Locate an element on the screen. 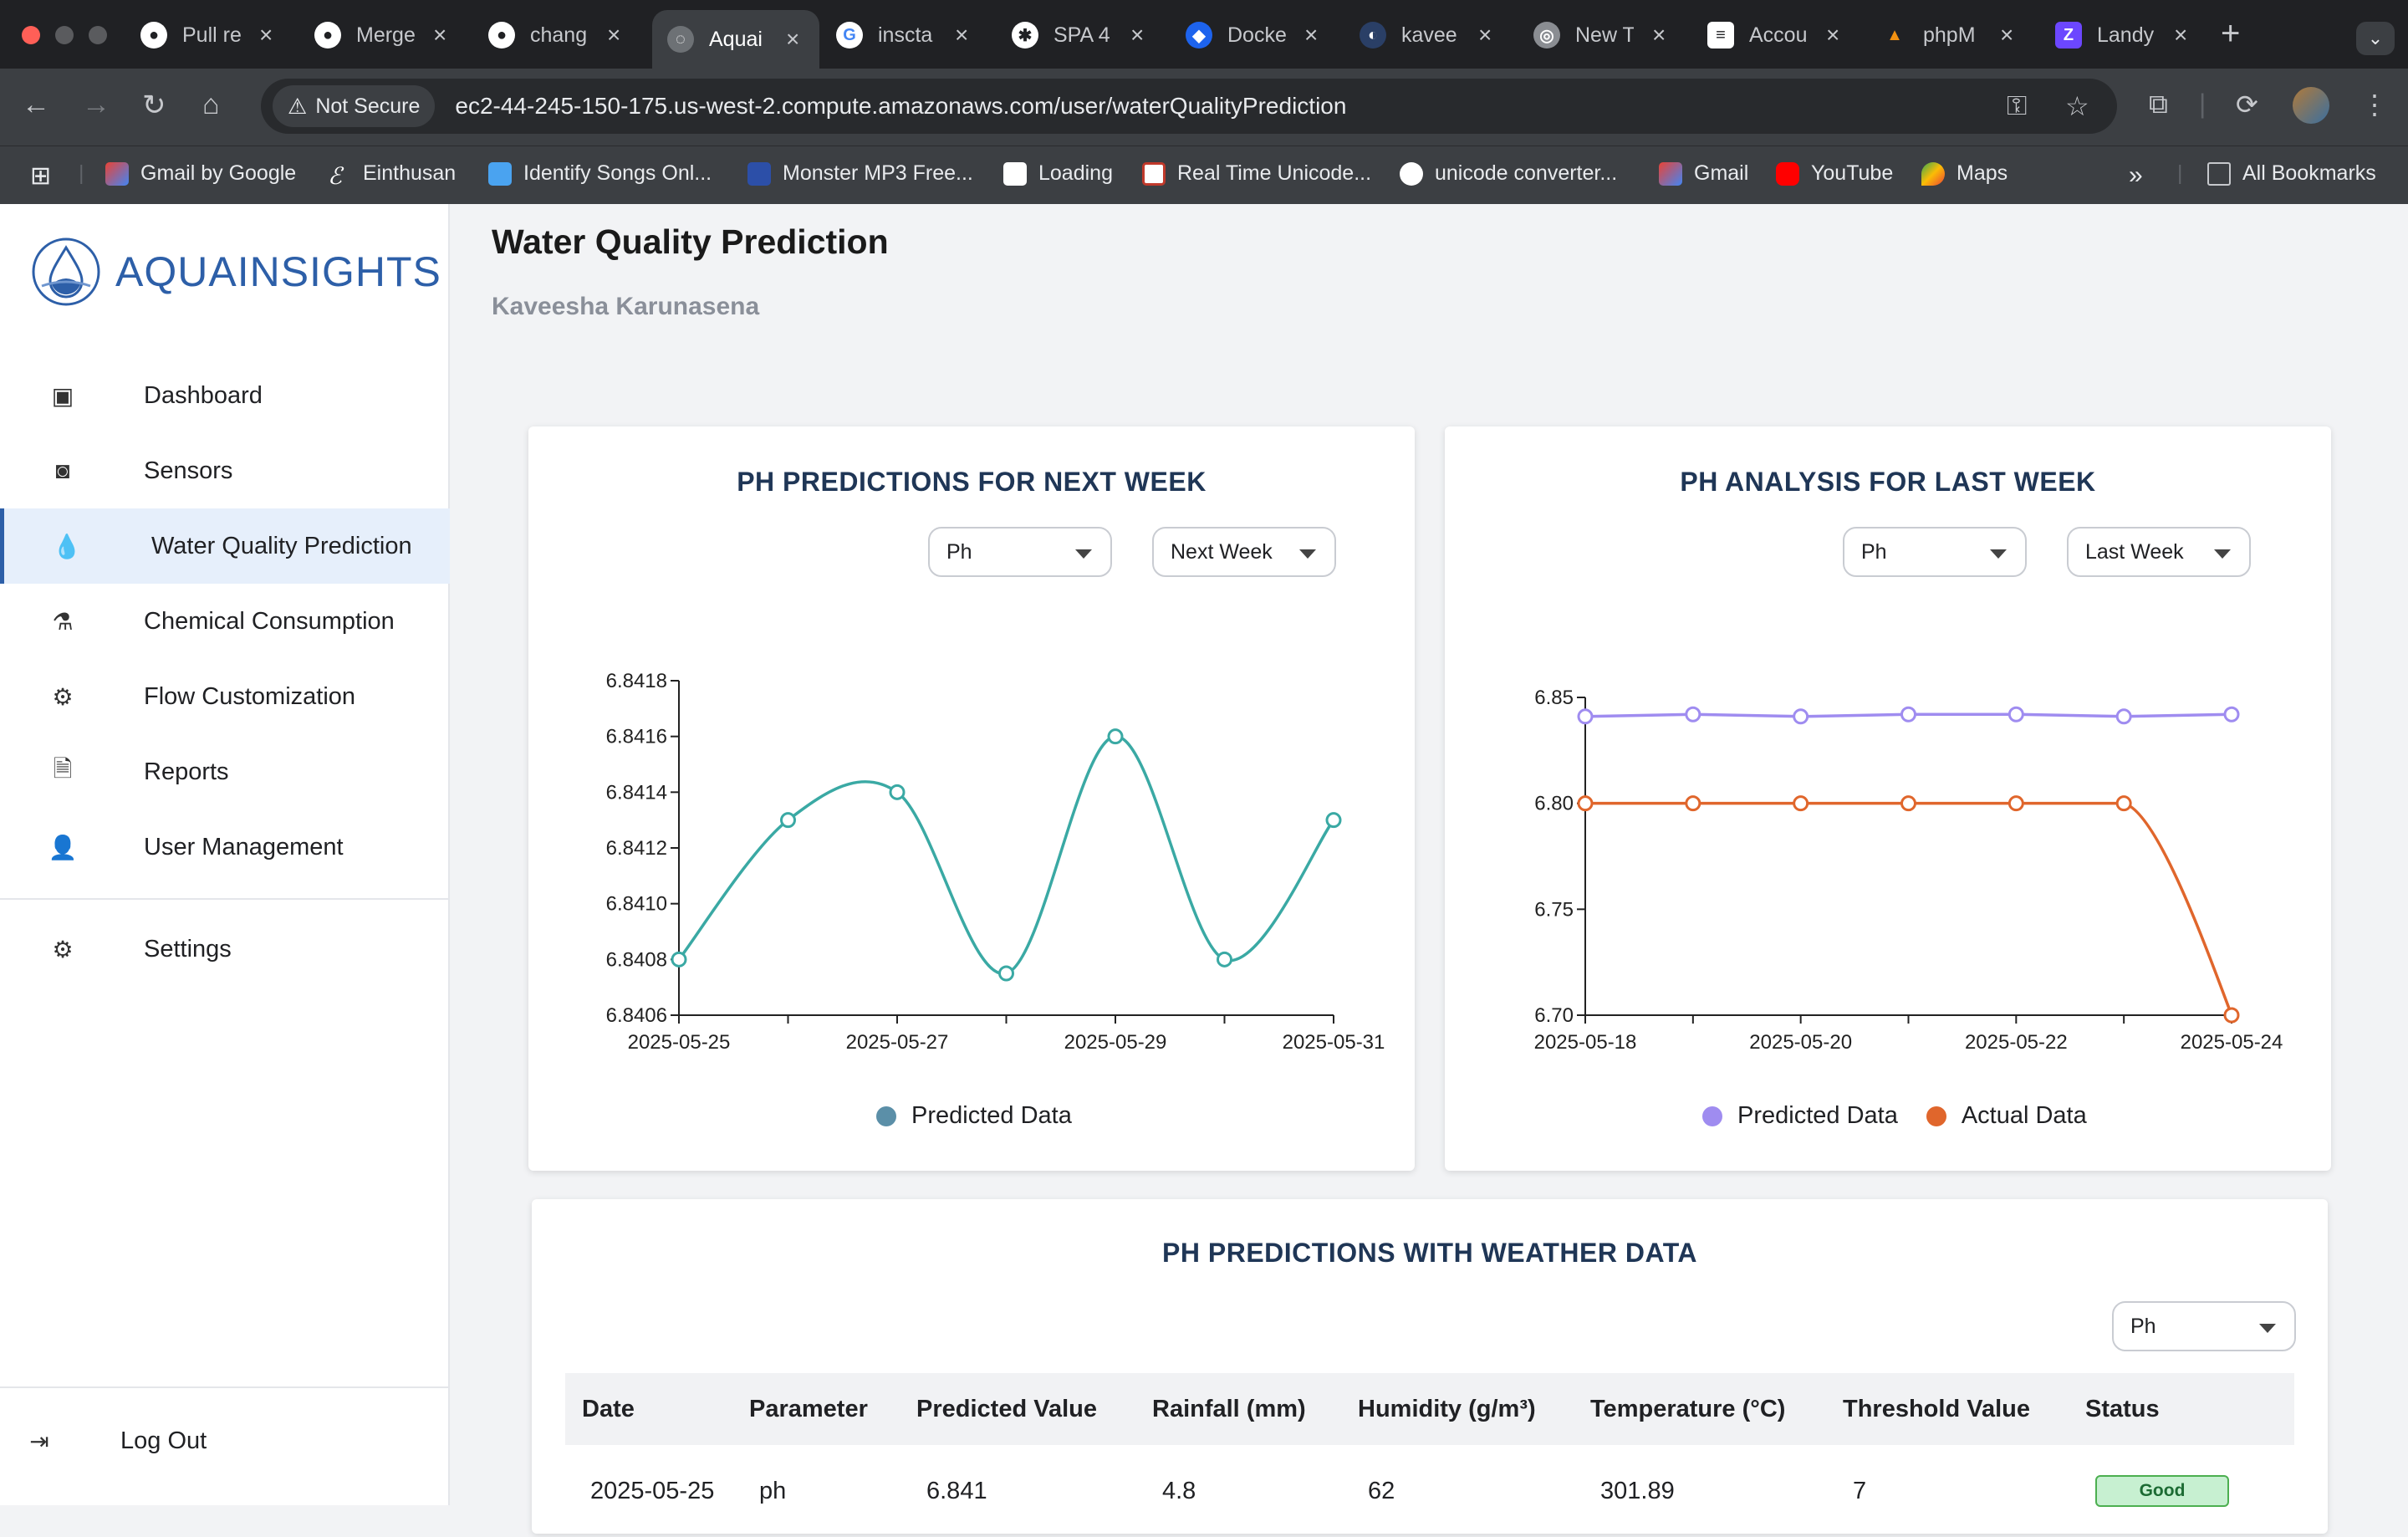  sidebar-item-user-management: 👤 User Management is located at coordinates (225, 847).